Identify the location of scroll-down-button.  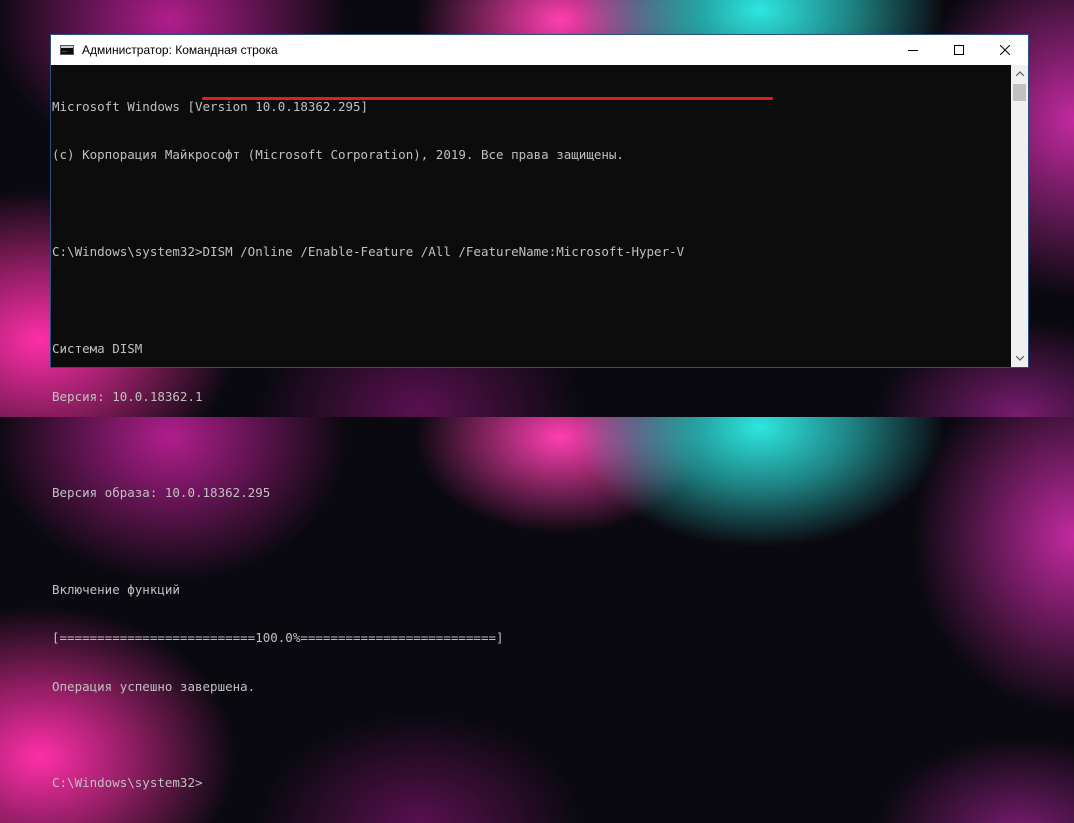
(1019, 358).